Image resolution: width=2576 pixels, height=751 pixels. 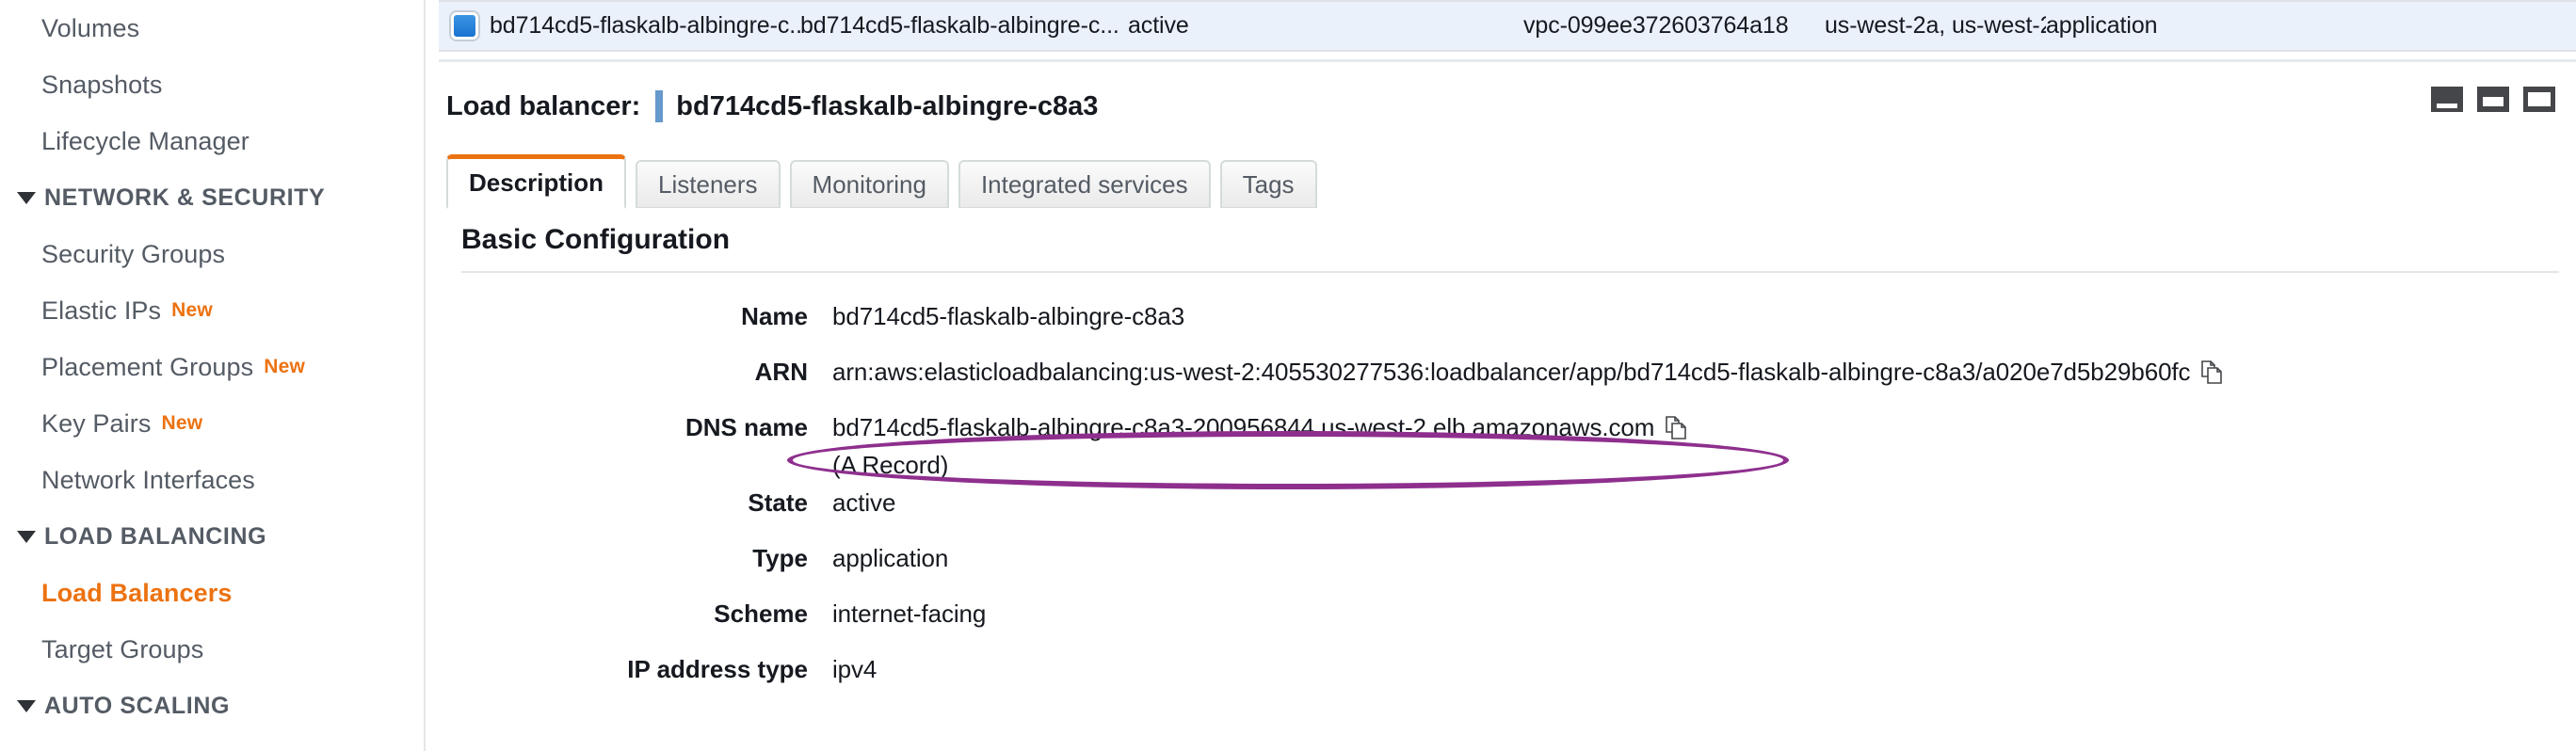 I want to click on field-row-state: State active, so click(x=1501, y=511).